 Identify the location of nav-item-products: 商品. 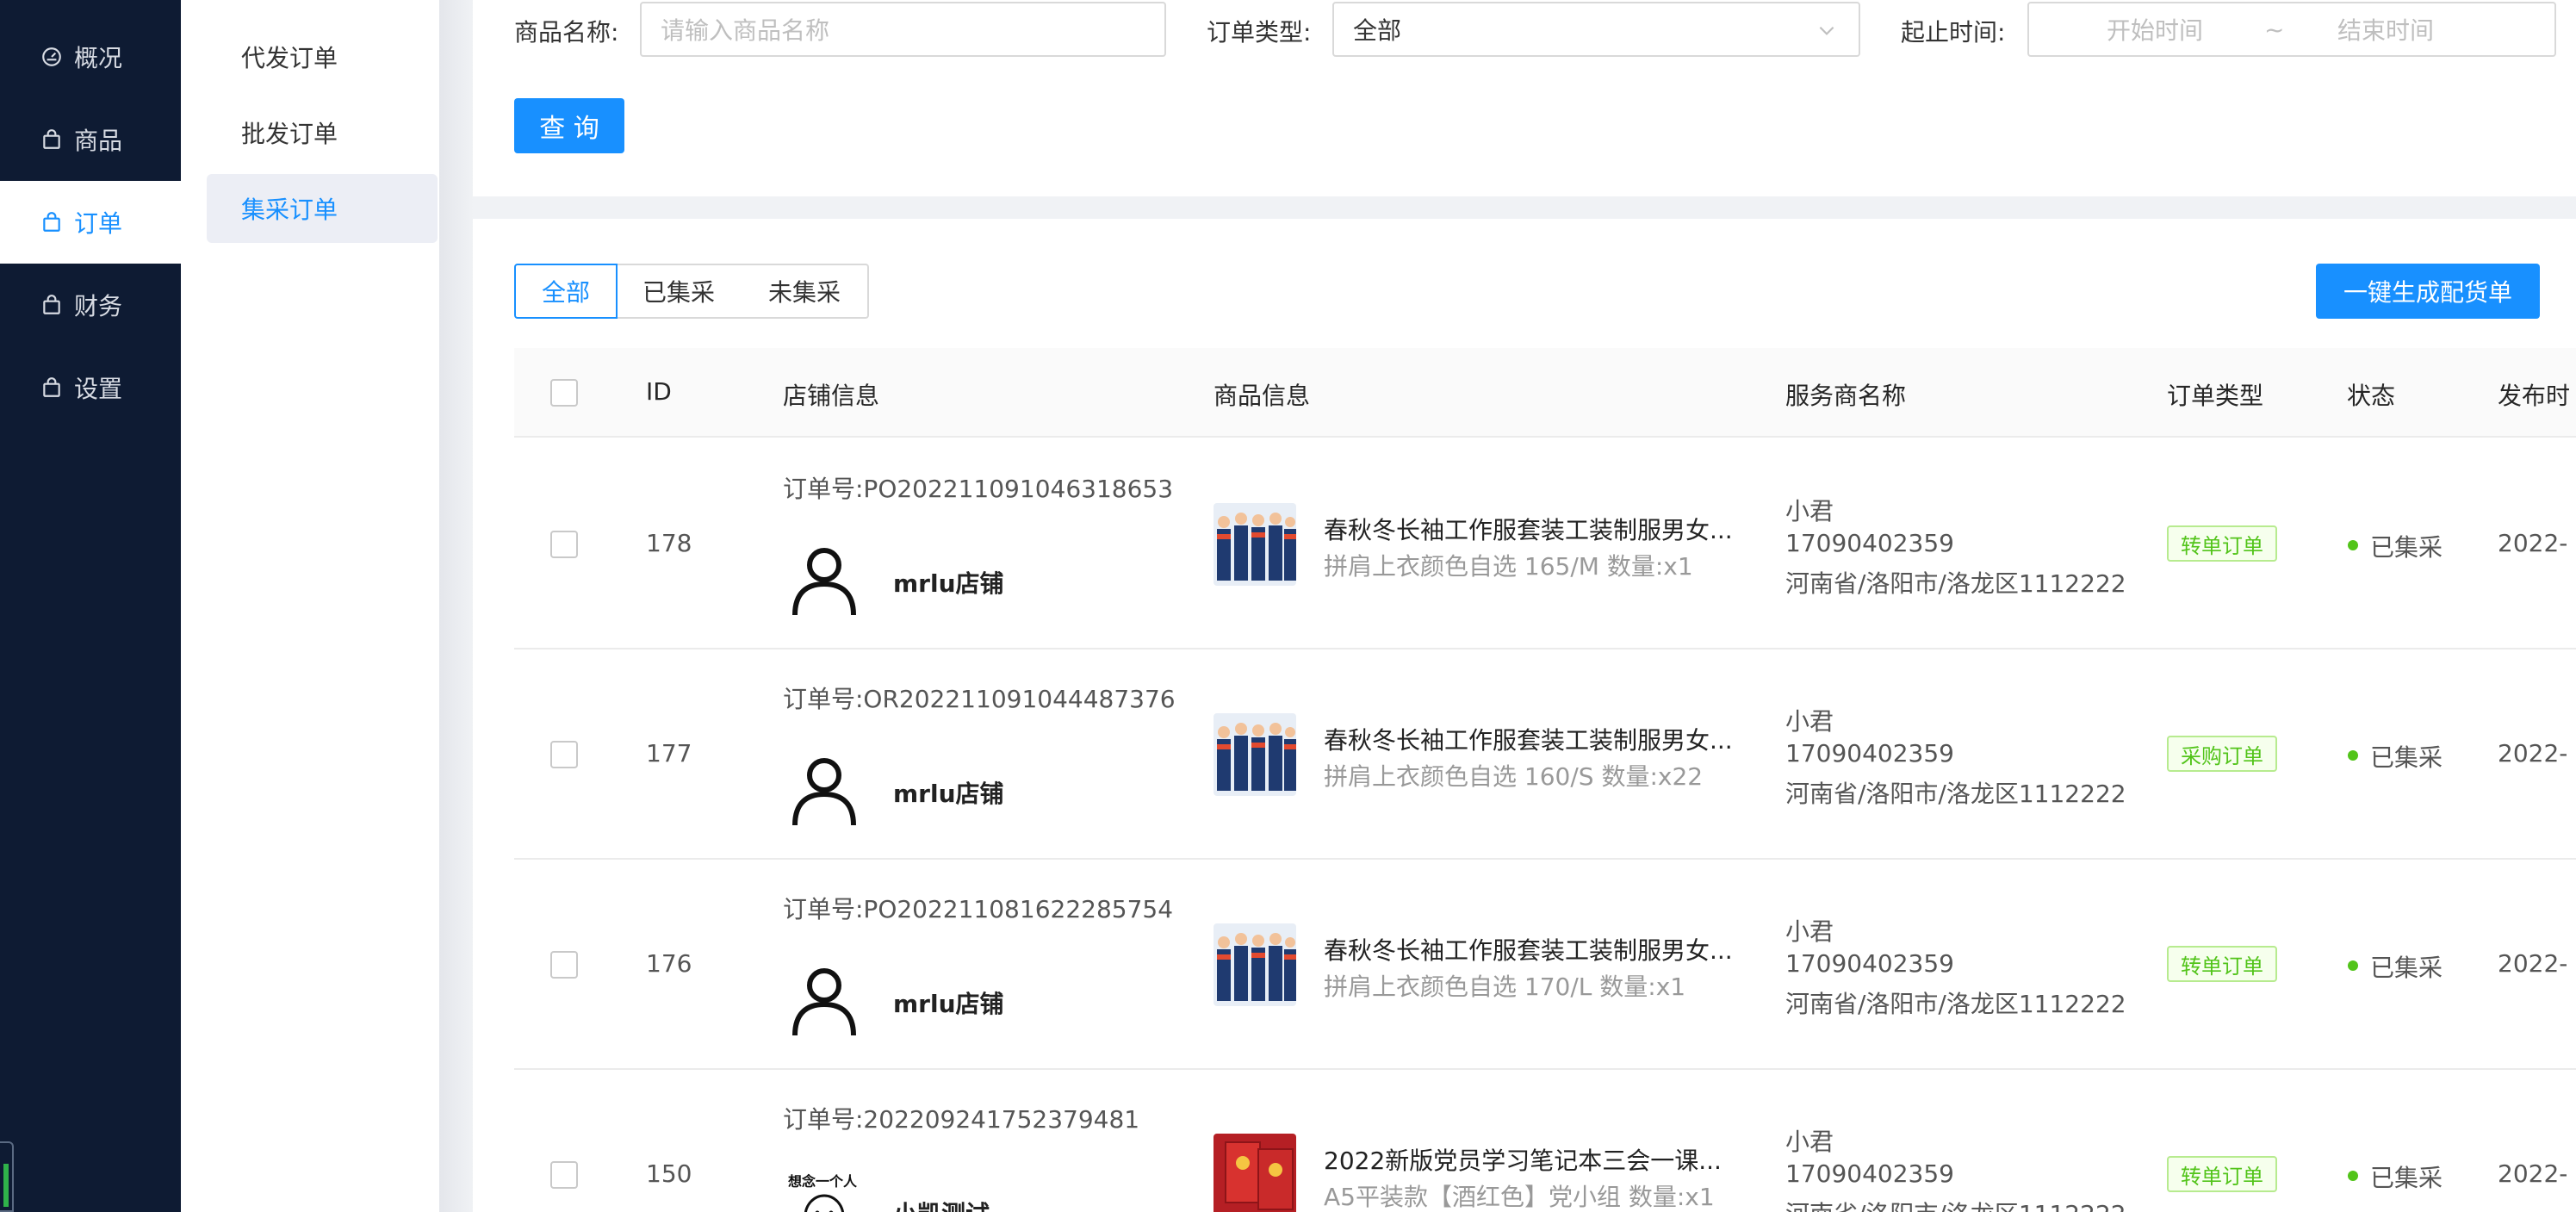
(90, 139).